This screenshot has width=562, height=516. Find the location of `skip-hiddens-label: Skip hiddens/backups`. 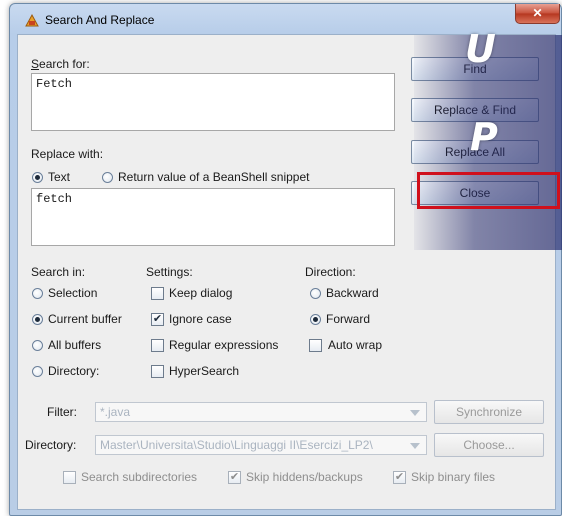

skip-hiddens-label: Skip hiddens/backups is located at coordinates (304, 477).